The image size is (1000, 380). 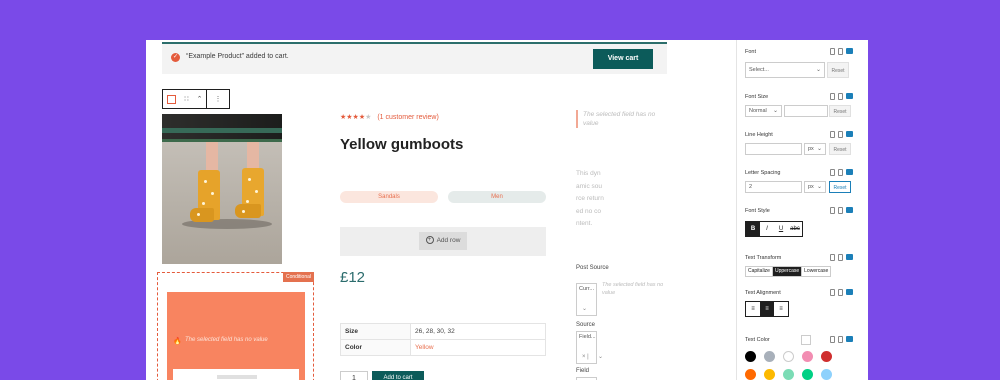 What do you see at coordinates (218, 99) in the screenshot?
I see `more-options-icon: ⋮` at bounding box center [218, 99].